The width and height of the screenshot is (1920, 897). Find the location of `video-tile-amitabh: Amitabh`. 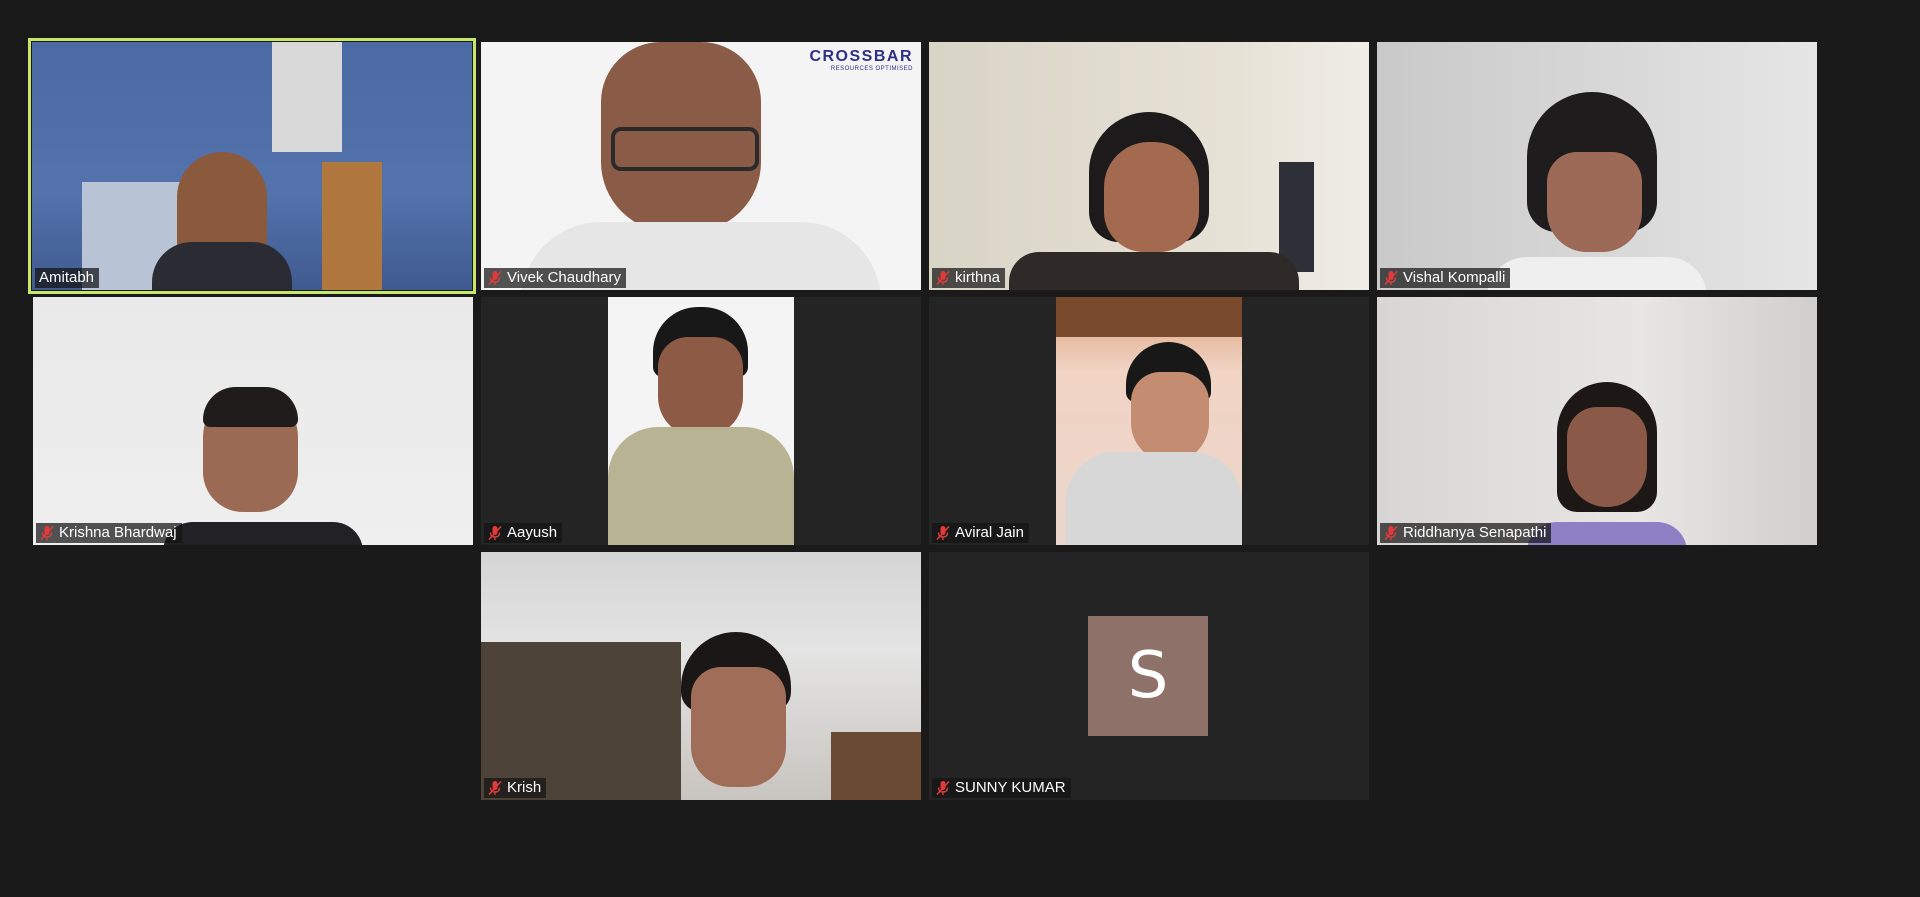

video-tile-amitabh: Amitabh is located at coordinates (252, 166).